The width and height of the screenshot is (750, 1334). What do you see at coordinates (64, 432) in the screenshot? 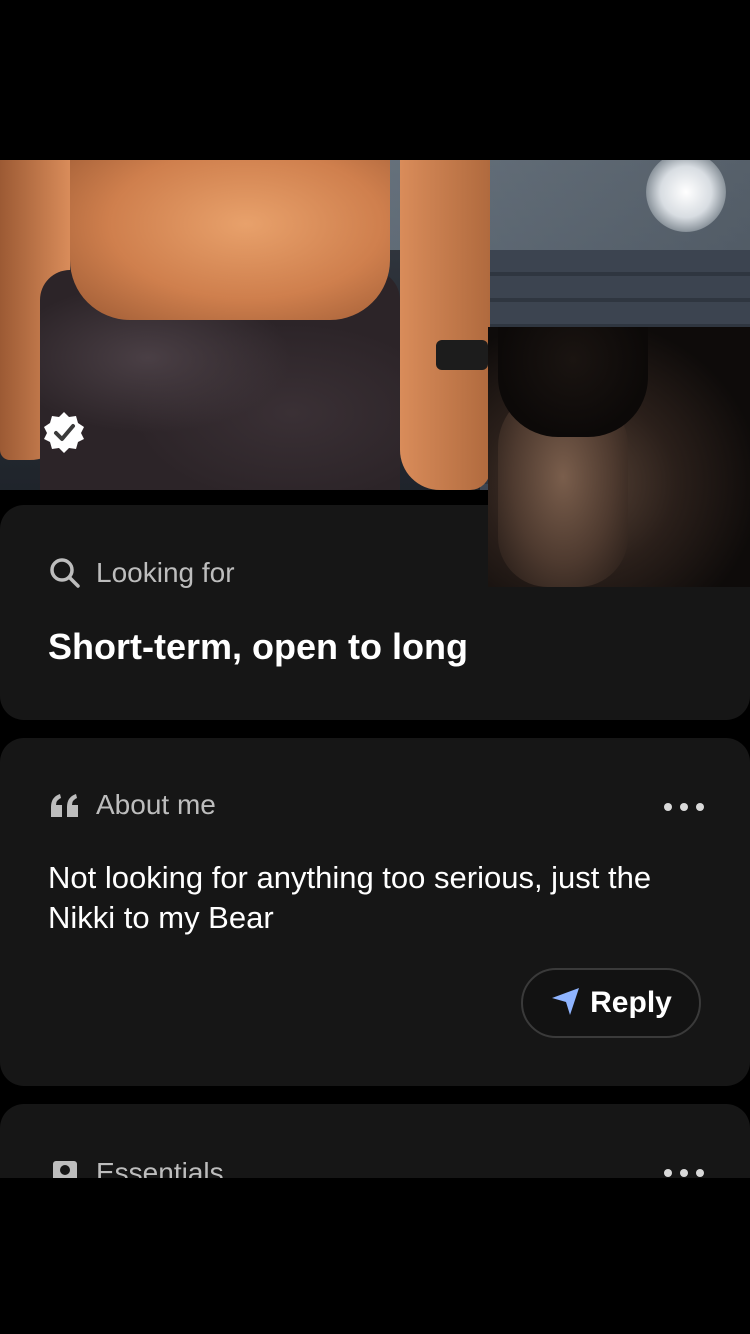
I see `verified-badge-icon` at bounding box center [64, 432].